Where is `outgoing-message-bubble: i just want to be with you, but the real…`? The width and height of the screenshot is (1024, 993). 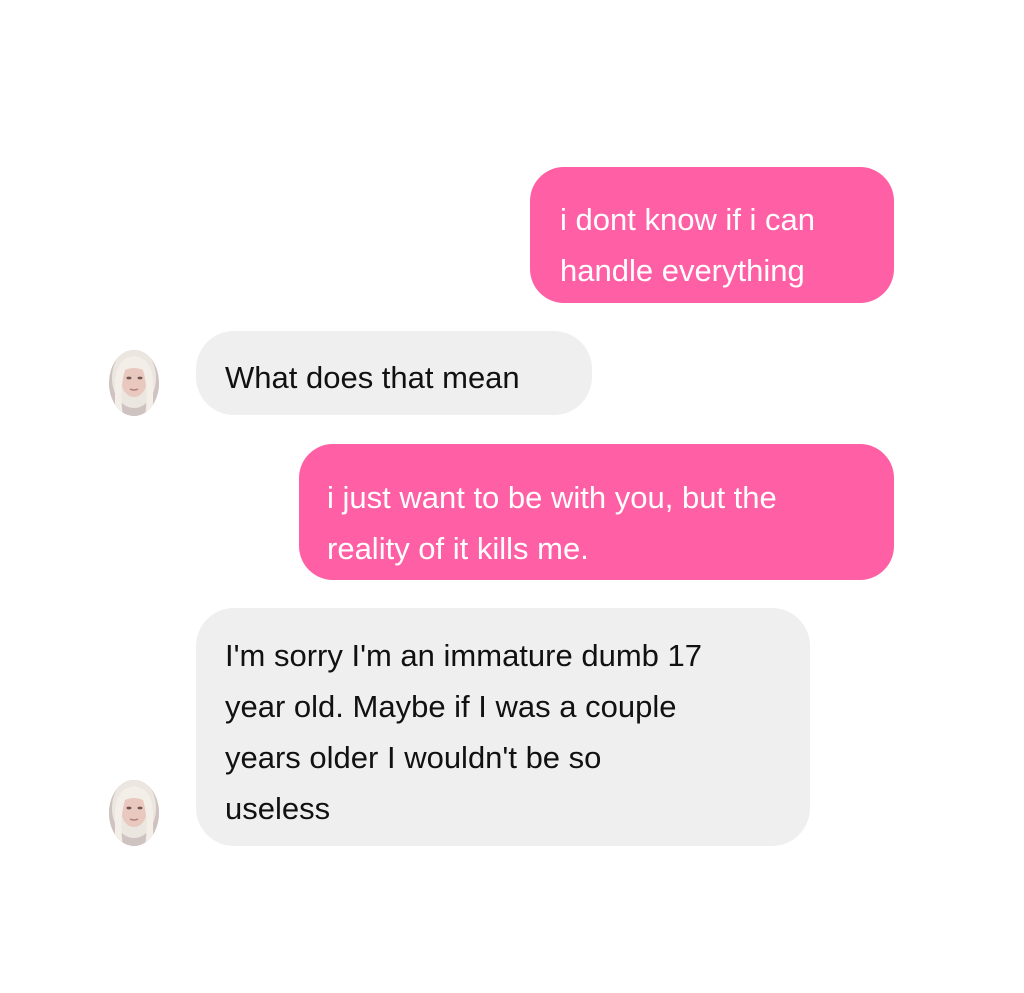
outgoing-message-bubble: i just want to be with you, but the real… is located at coordinates (596, 512).